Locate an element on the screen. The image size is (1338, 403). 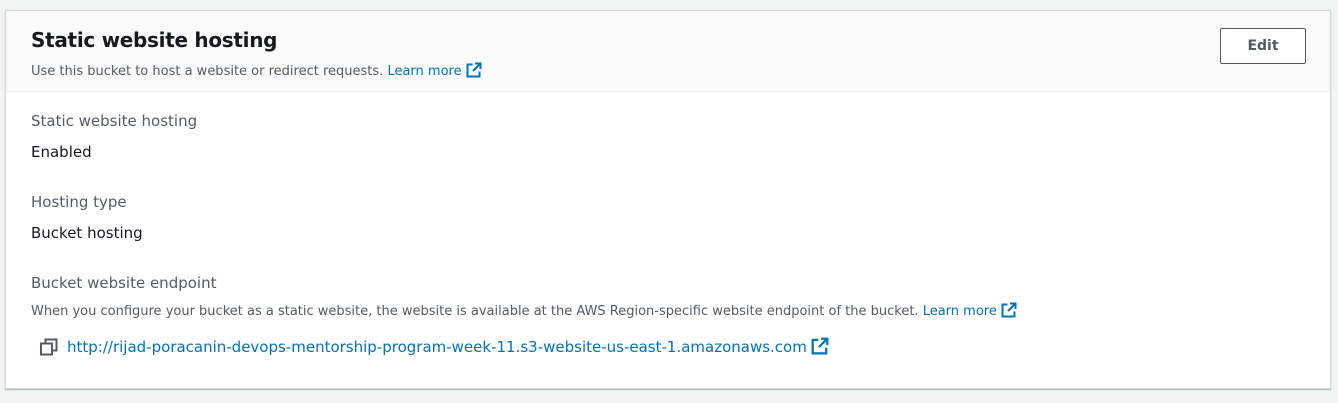
static-hosting-value: Enabled is located at coordinates (61, 152).